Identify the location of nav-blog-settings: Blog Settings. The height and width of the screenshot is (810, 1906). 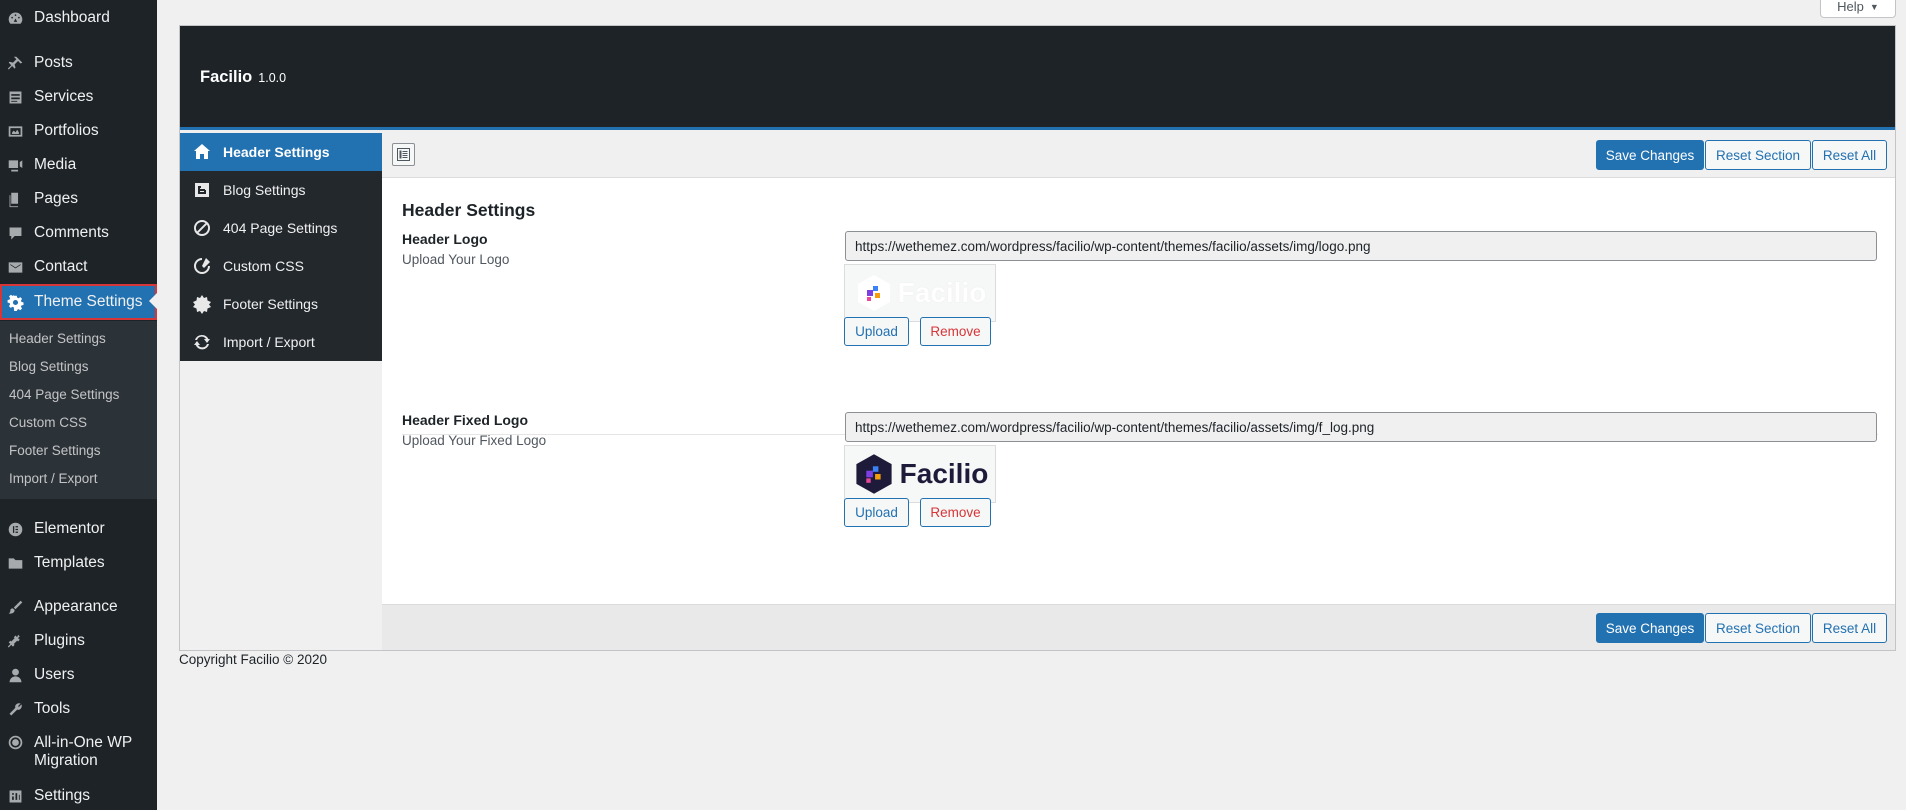
(281, 190).